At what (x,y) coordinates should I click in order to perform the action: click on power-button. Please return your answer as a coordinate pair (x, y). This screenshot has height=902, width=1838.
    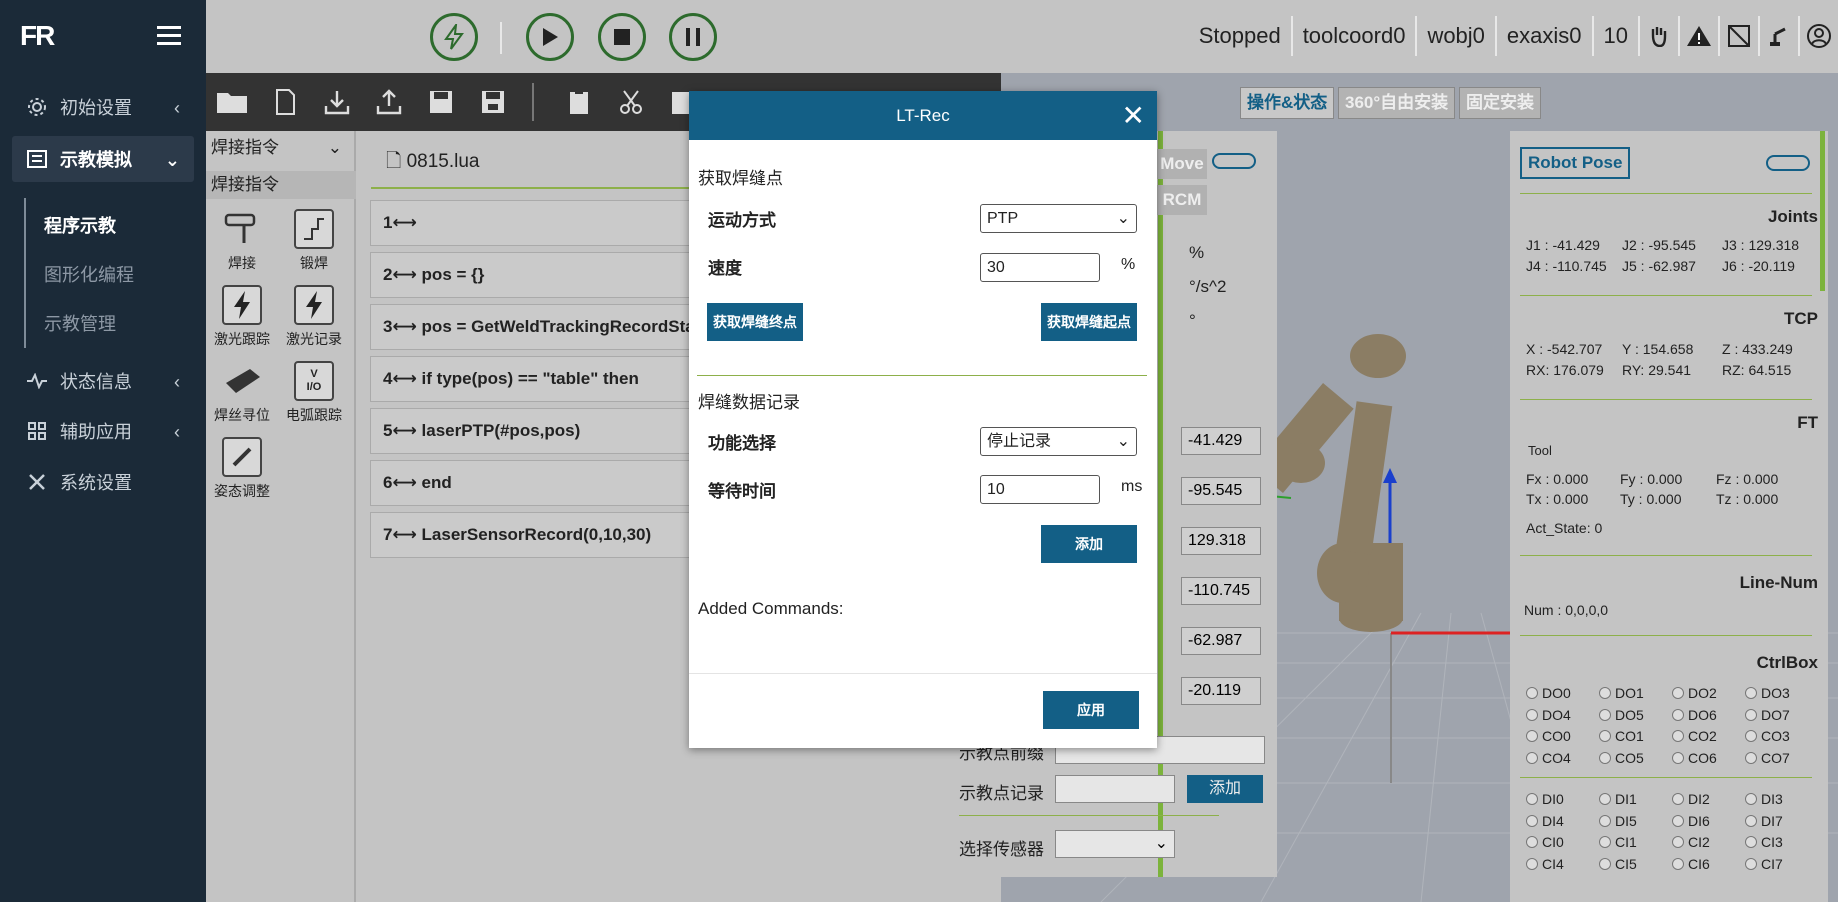
    Looking at the image, I should click on (454, 37).